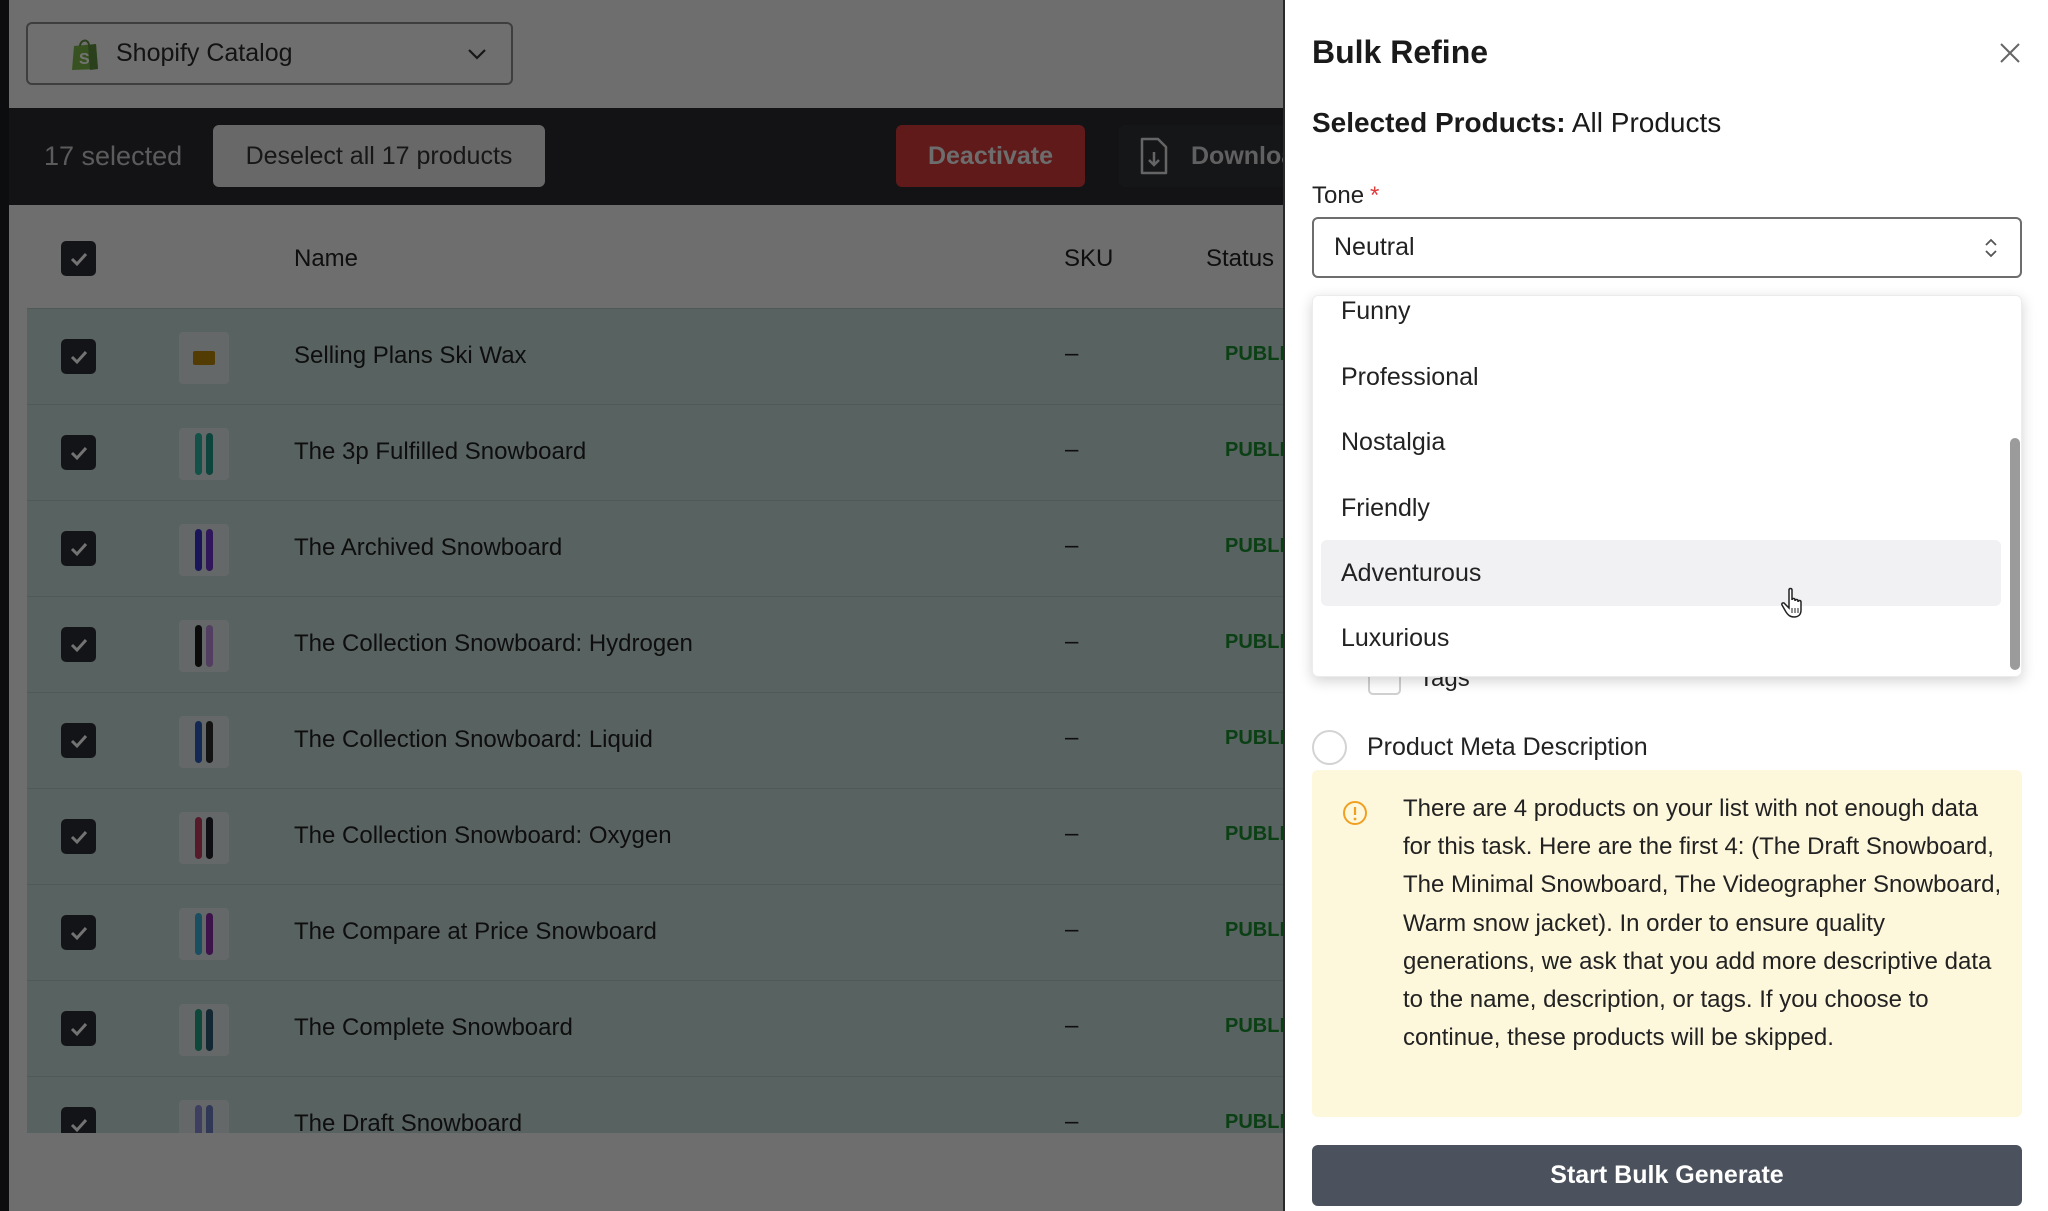 This screenshot has height=1211, width=2048. What do you see at coordinates (475, 932) in the screenshot?
I see `product-name: The Compare at Price Snowboard` at bounding box center [475, 932].